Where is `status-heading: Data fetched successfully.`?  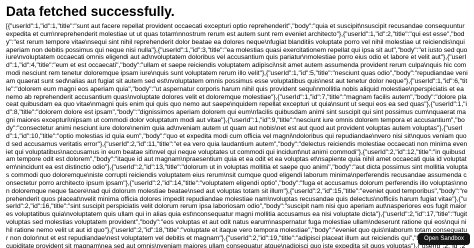
status-heading: Data fetched successfully. is located at coordinates (90, 11).